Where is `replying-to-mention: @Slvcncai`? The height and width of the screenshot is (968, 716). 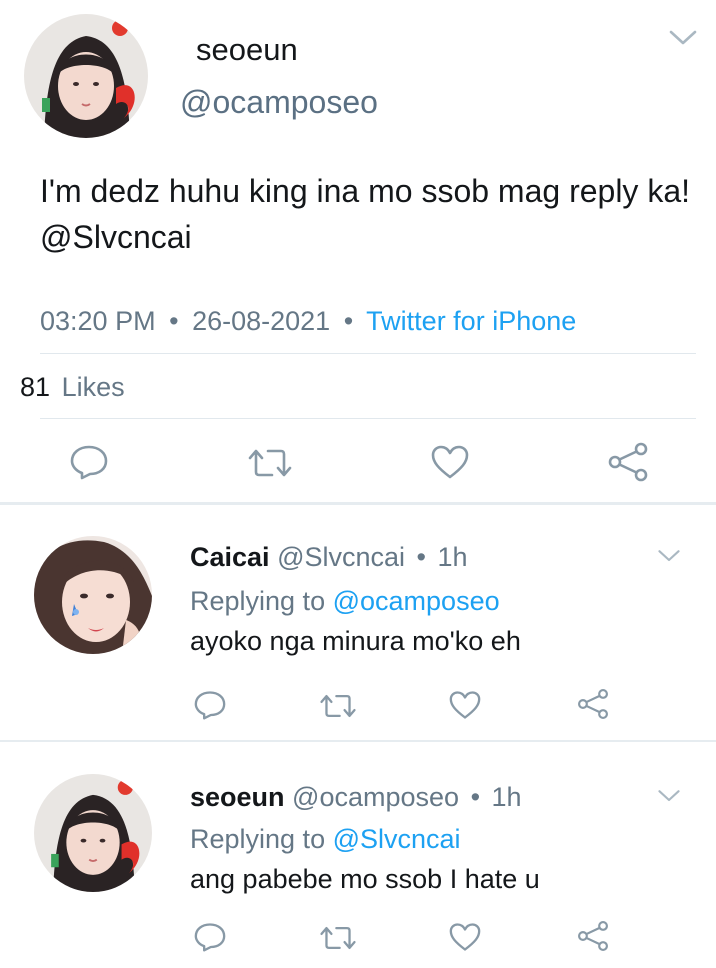 replying-to-mention: @Slvcncai is located at coordinates (397, 839).